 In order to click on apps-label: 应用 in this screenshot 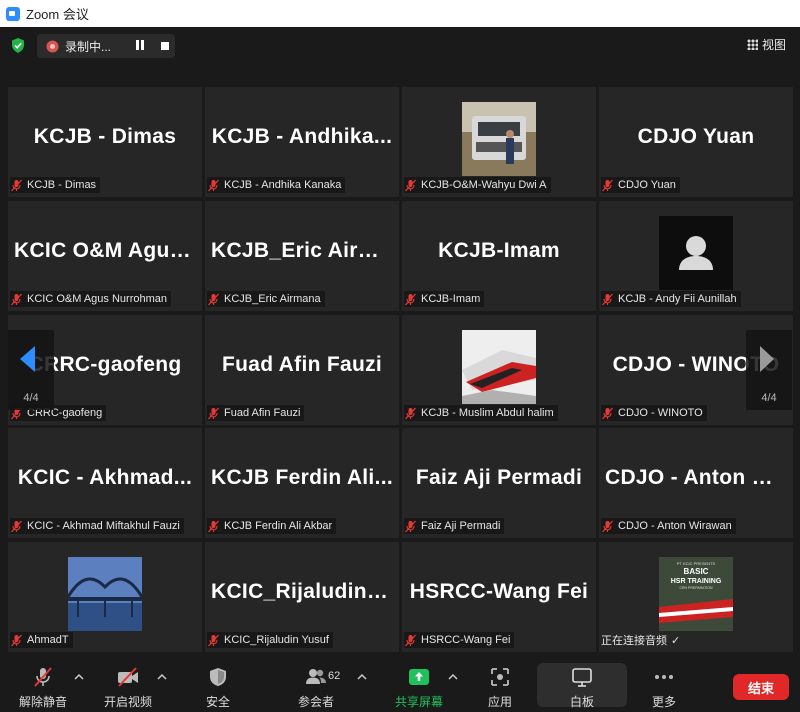, I will do `click(499, 702)`.